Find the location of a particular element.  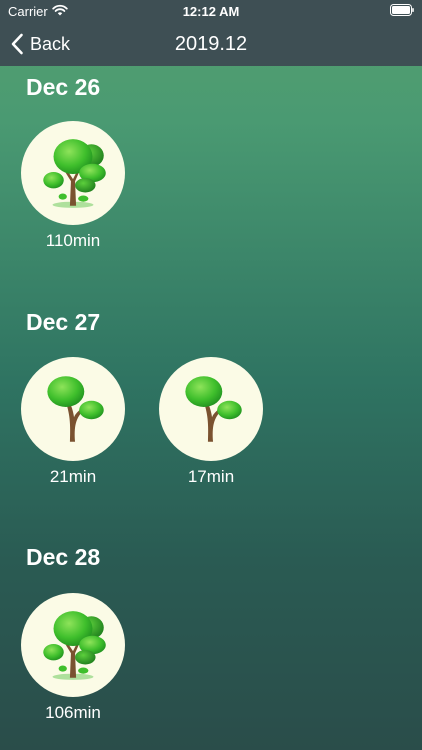

day-title: Dec 28 is located at coordinates (63, 557).